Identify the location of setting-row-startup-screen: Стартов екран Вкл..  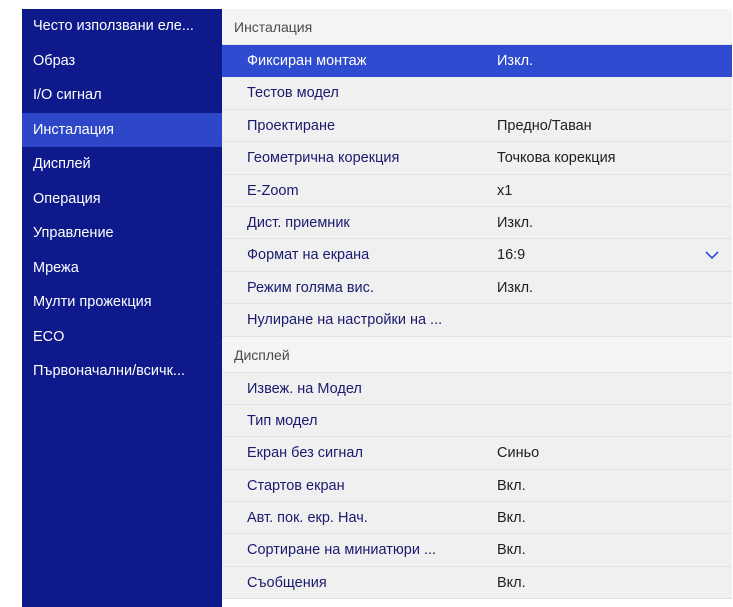
(477, 486).